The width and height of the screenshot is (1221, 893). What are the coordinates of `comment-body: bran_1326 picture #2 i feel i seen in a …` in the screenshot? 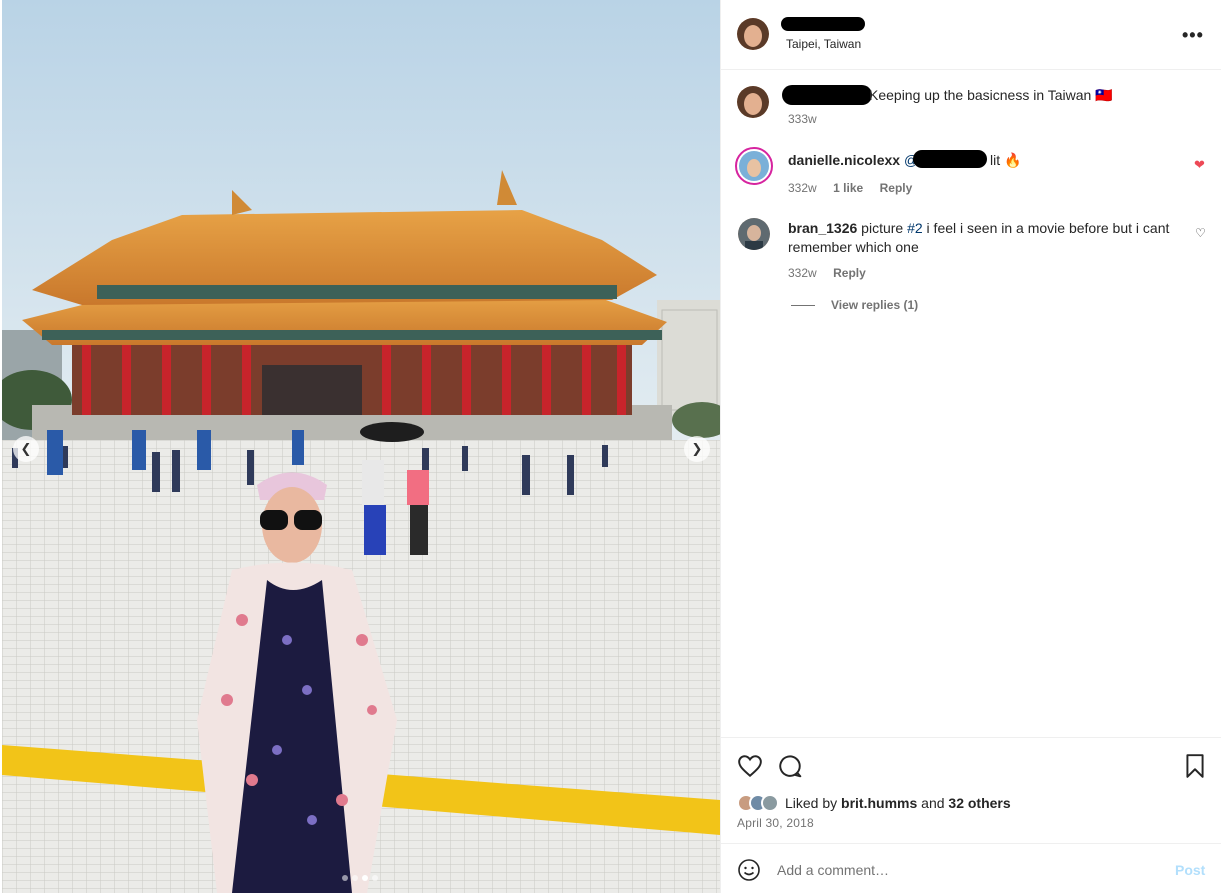 It's located at (988, 238).